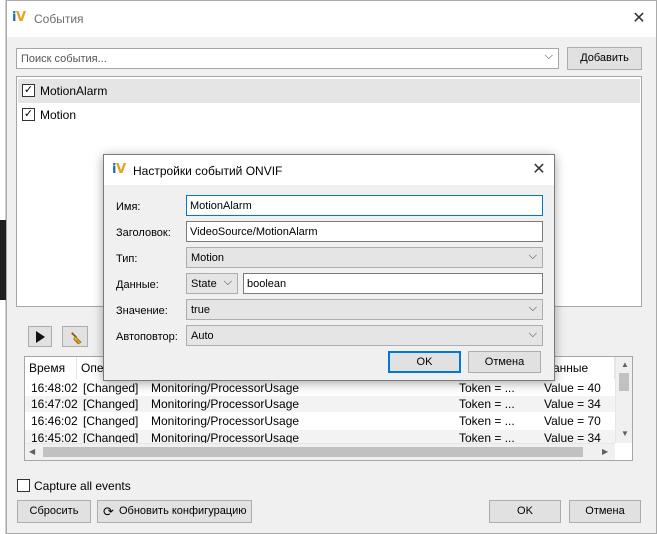 The image size is (657, 534). Describe the element at coordinates (267, 284) in the screenshot. I see `data-value-text: boolean` at that location.